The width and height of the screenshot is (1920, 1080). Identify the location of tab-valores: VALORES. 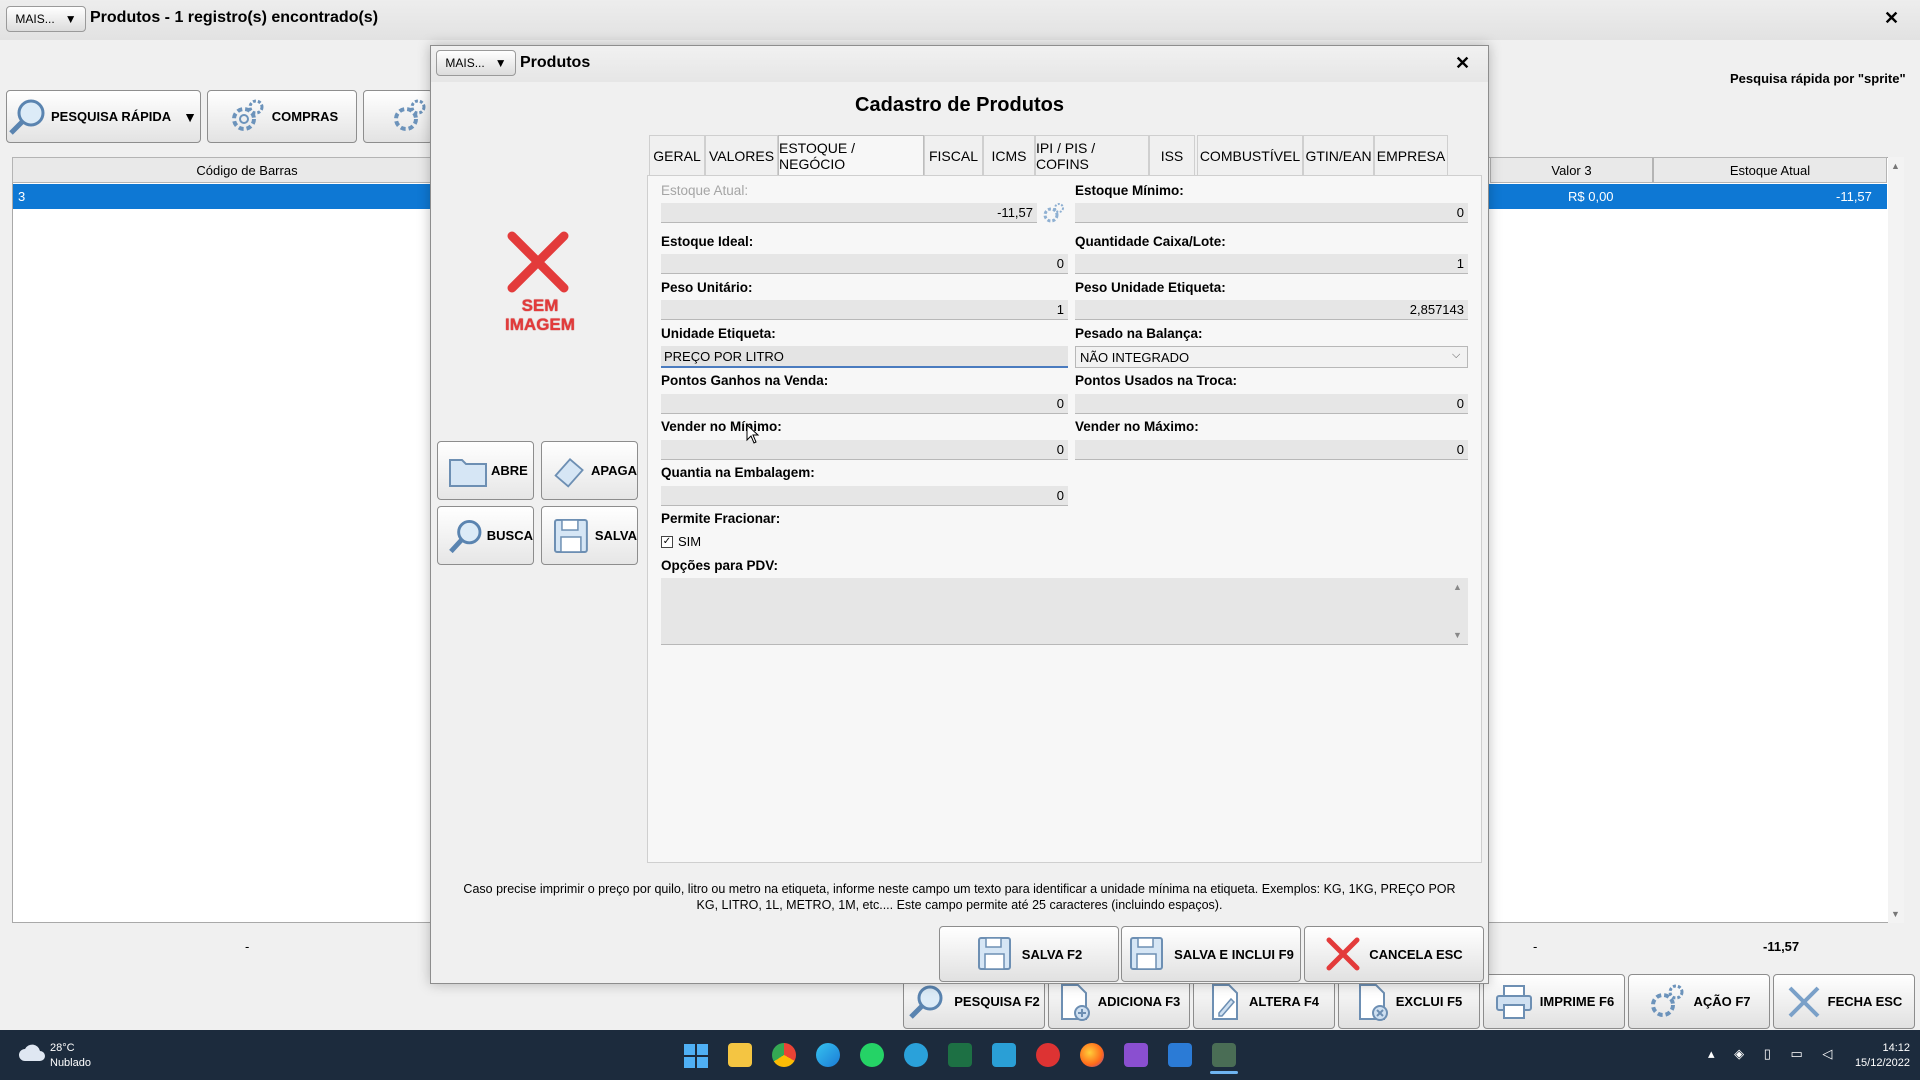
(741, 155).